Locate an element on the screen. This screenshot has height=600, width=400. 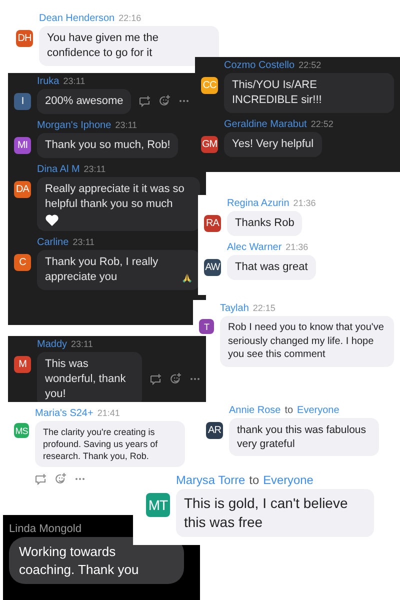
sender-name: Dina Al M is located at coordinates (58, 169).